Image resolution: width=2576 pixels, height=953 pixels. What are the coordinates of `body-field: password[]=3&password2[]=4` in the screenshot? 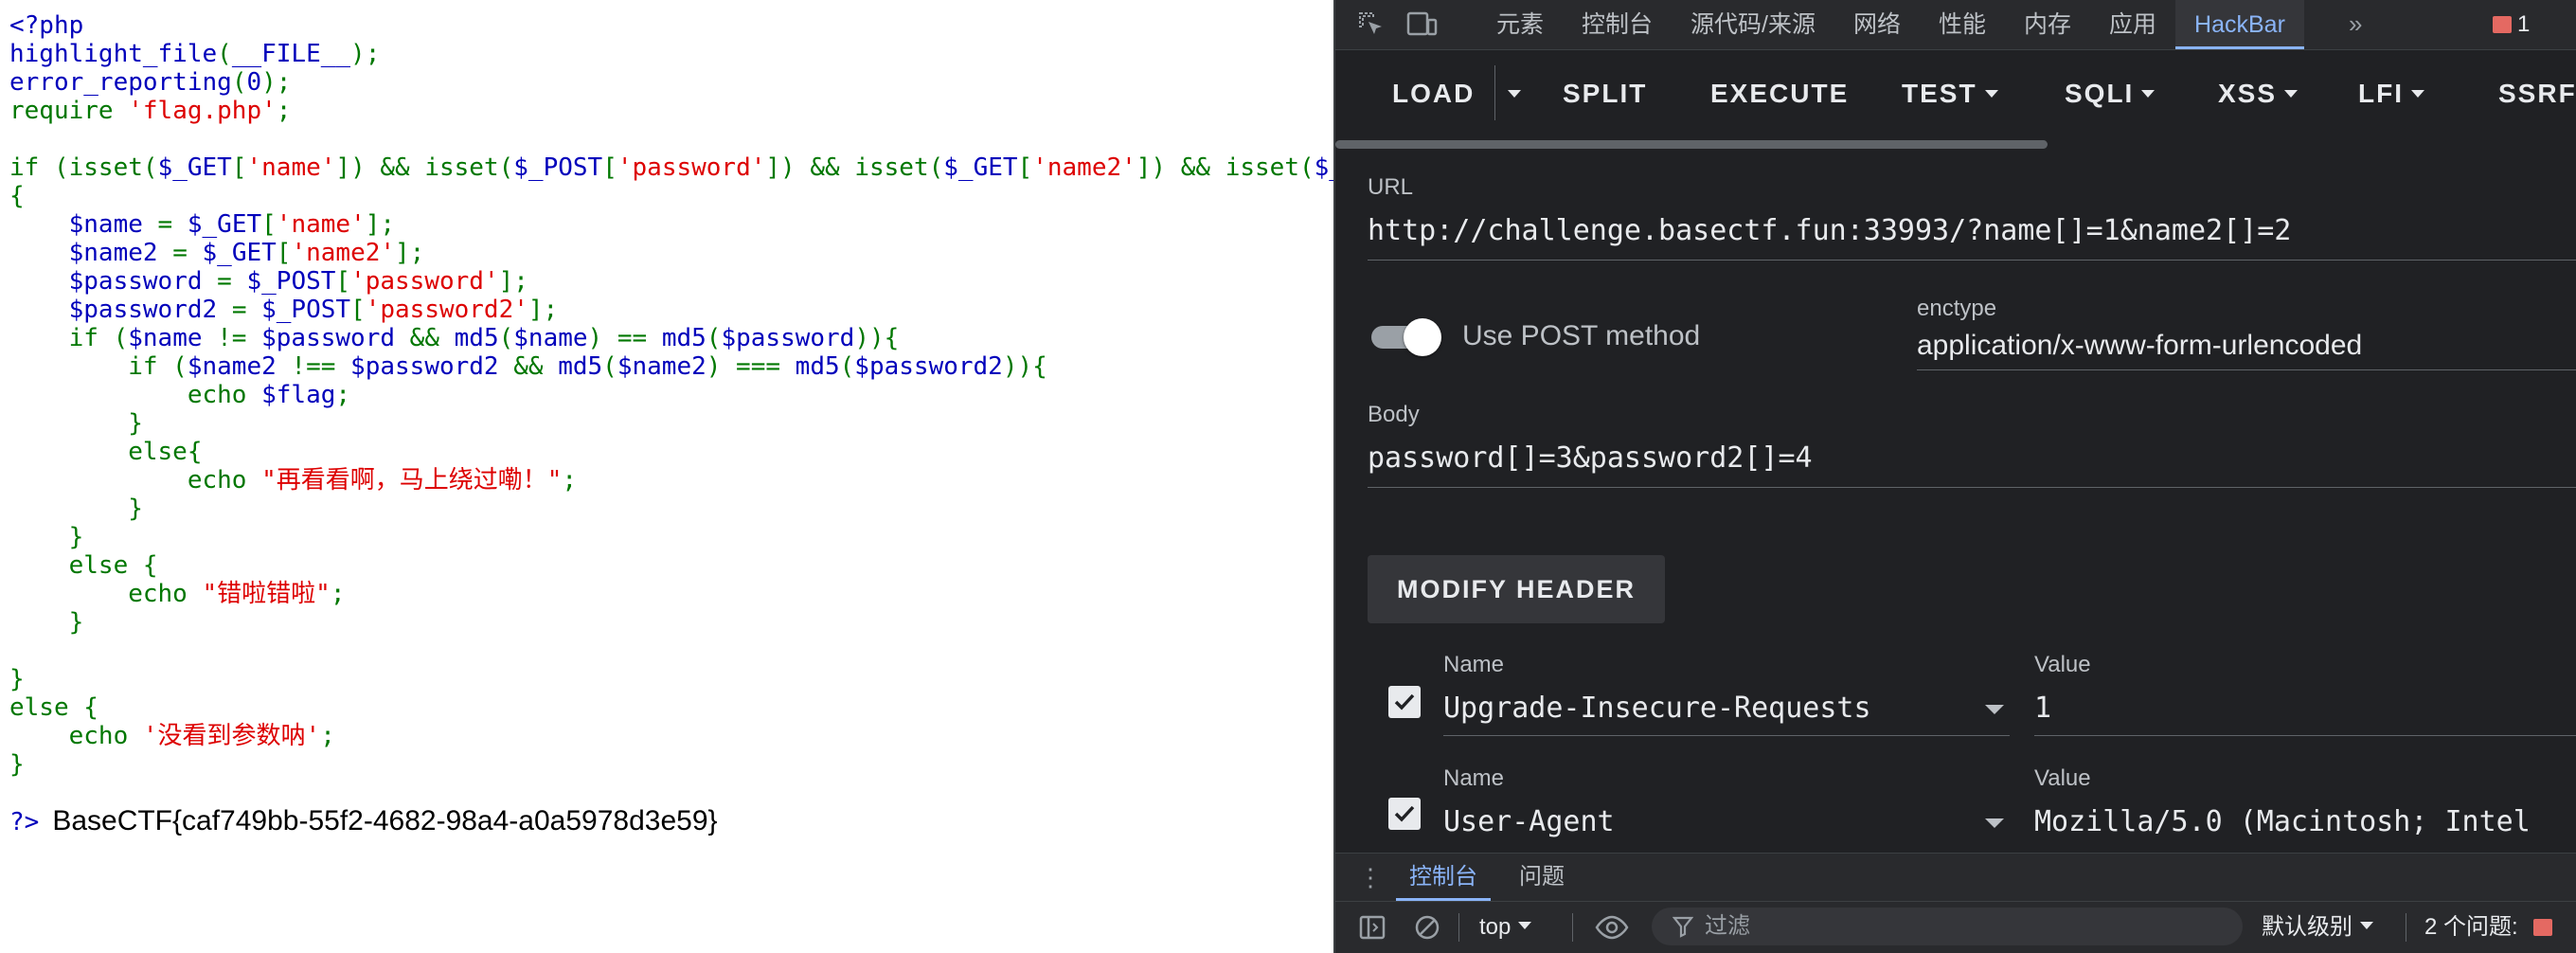 It's located at (1969, 458).